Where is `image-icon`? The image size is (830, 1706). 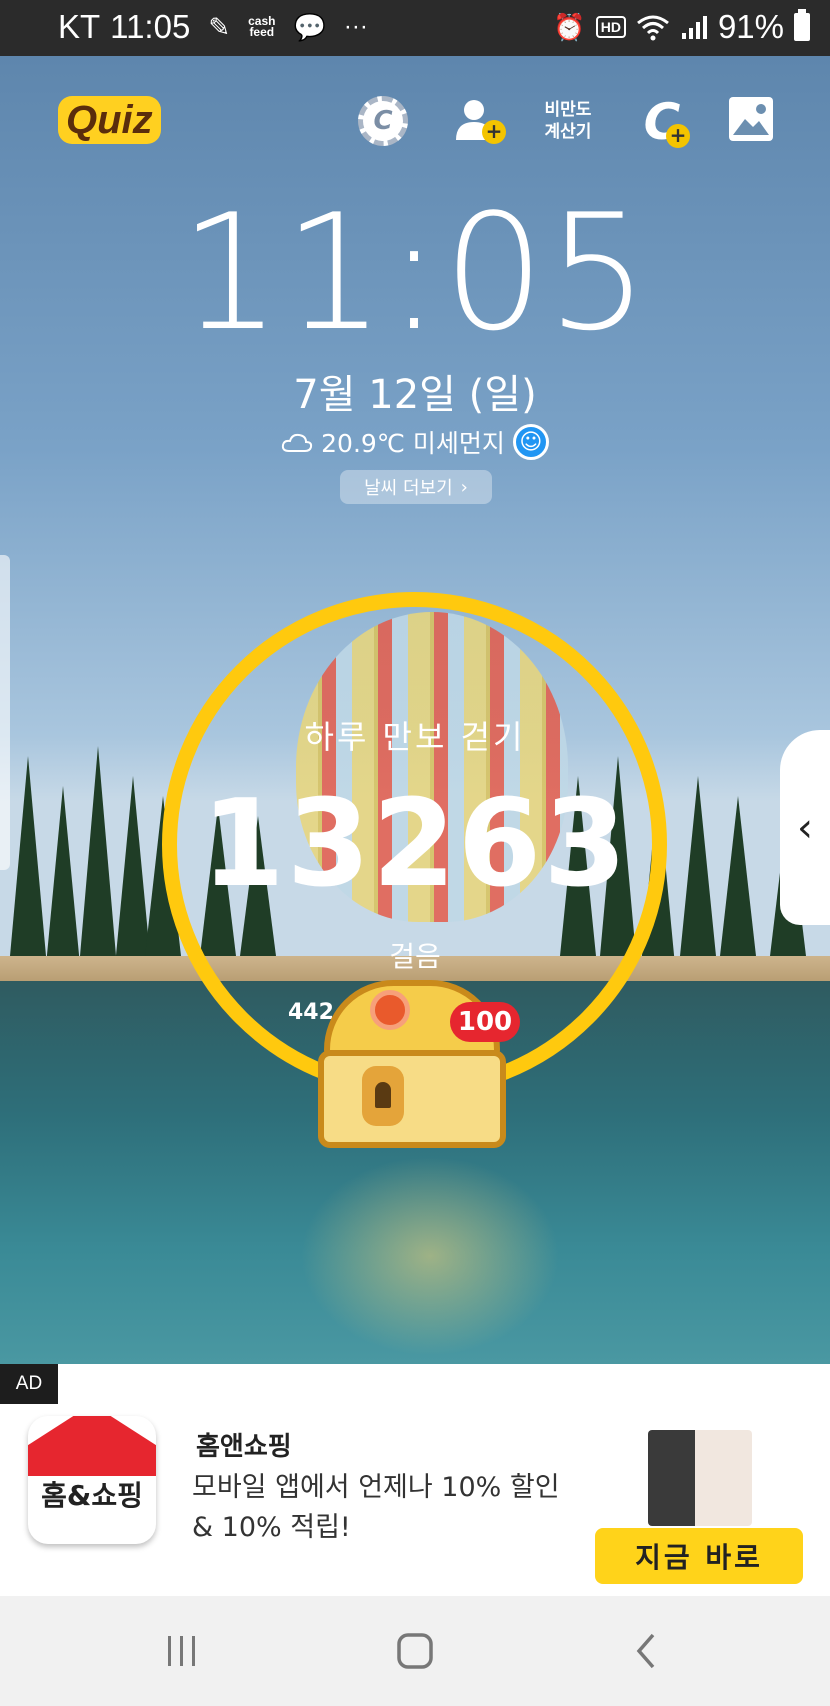 image-icon is located at coordinates (751, 119).